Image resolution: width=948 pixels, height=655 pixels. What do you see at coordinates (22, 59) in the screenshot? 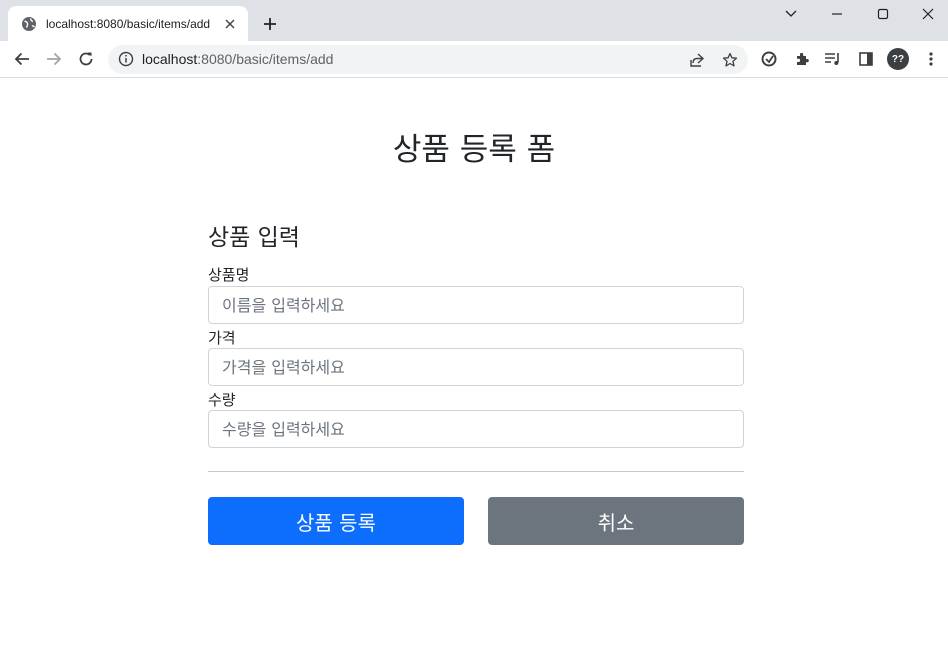
I see `back-icon` at bounding box center [22, 59].